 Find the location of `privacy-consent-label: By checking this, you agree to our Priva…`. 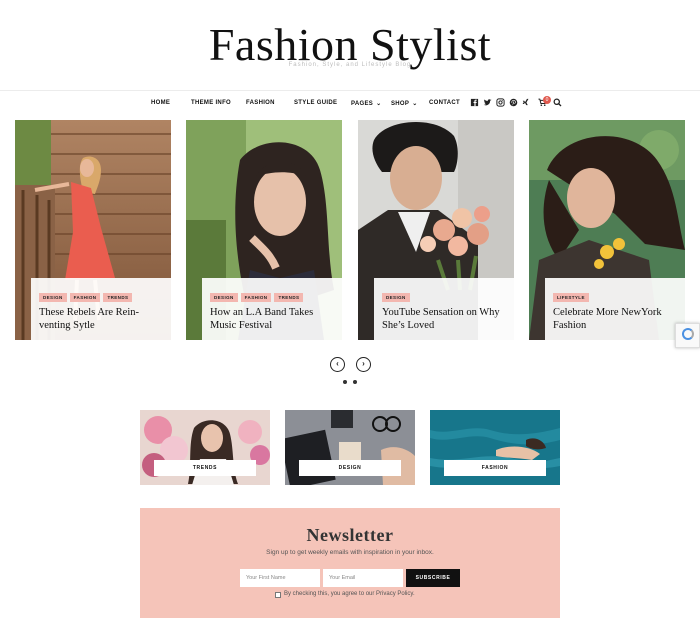

privacy-consent-label: By checking this, you agree to our Priva… is located at coordinates (349, 594).